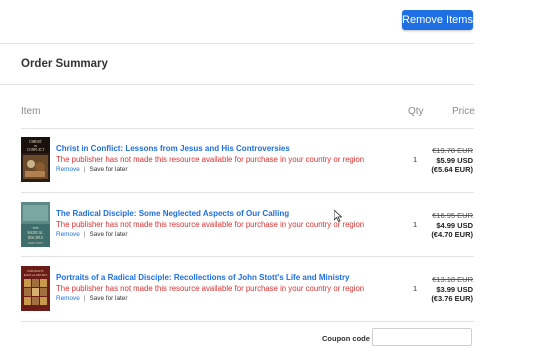 Image resolution: width=550 pixels, height=352 pixels. I want to click on column-header-item: Item, so click(31, 111).